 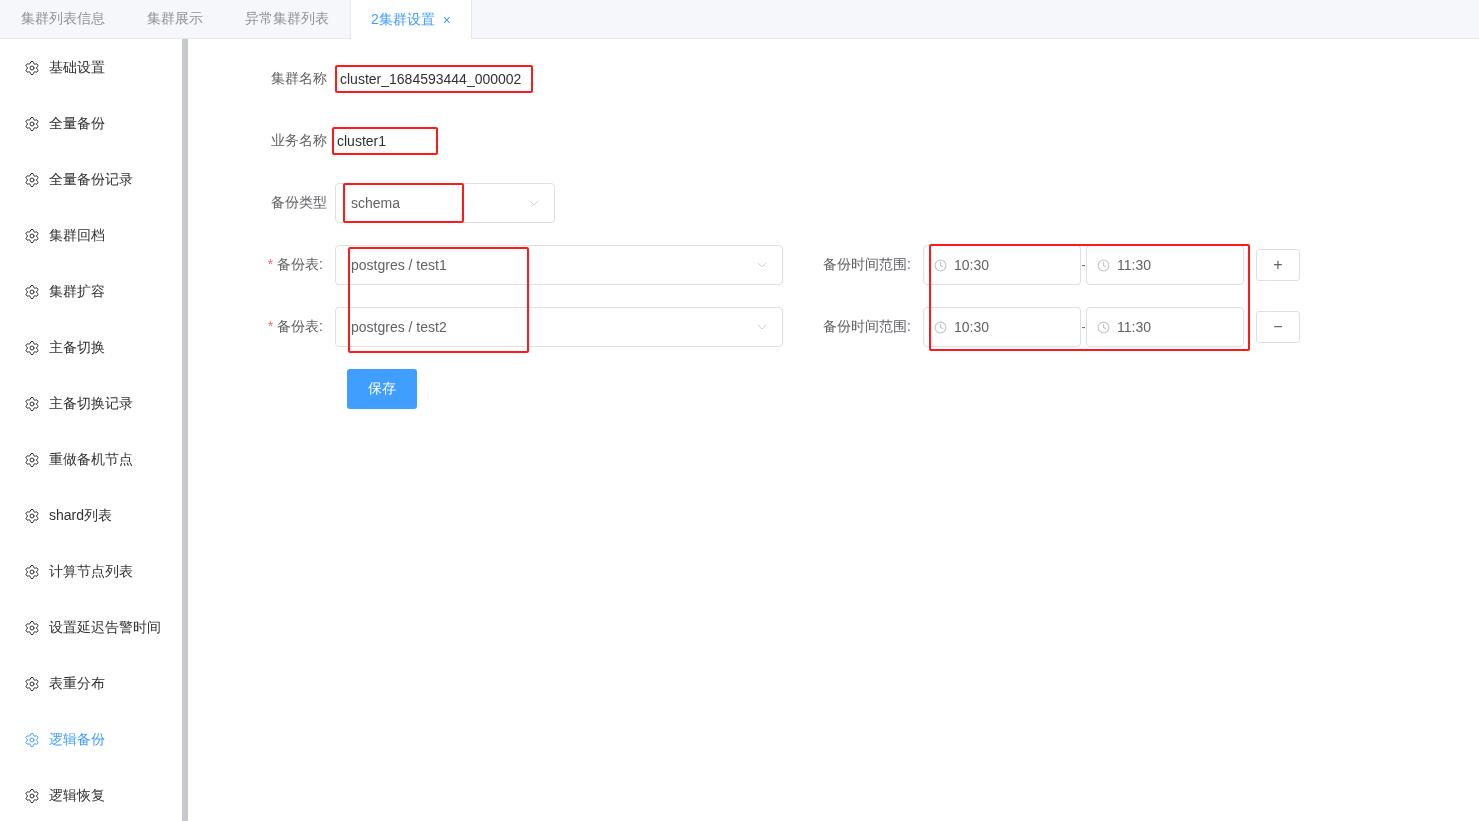 I want to click on sidebar-item: 主备切换, so click(x=91, y=348).